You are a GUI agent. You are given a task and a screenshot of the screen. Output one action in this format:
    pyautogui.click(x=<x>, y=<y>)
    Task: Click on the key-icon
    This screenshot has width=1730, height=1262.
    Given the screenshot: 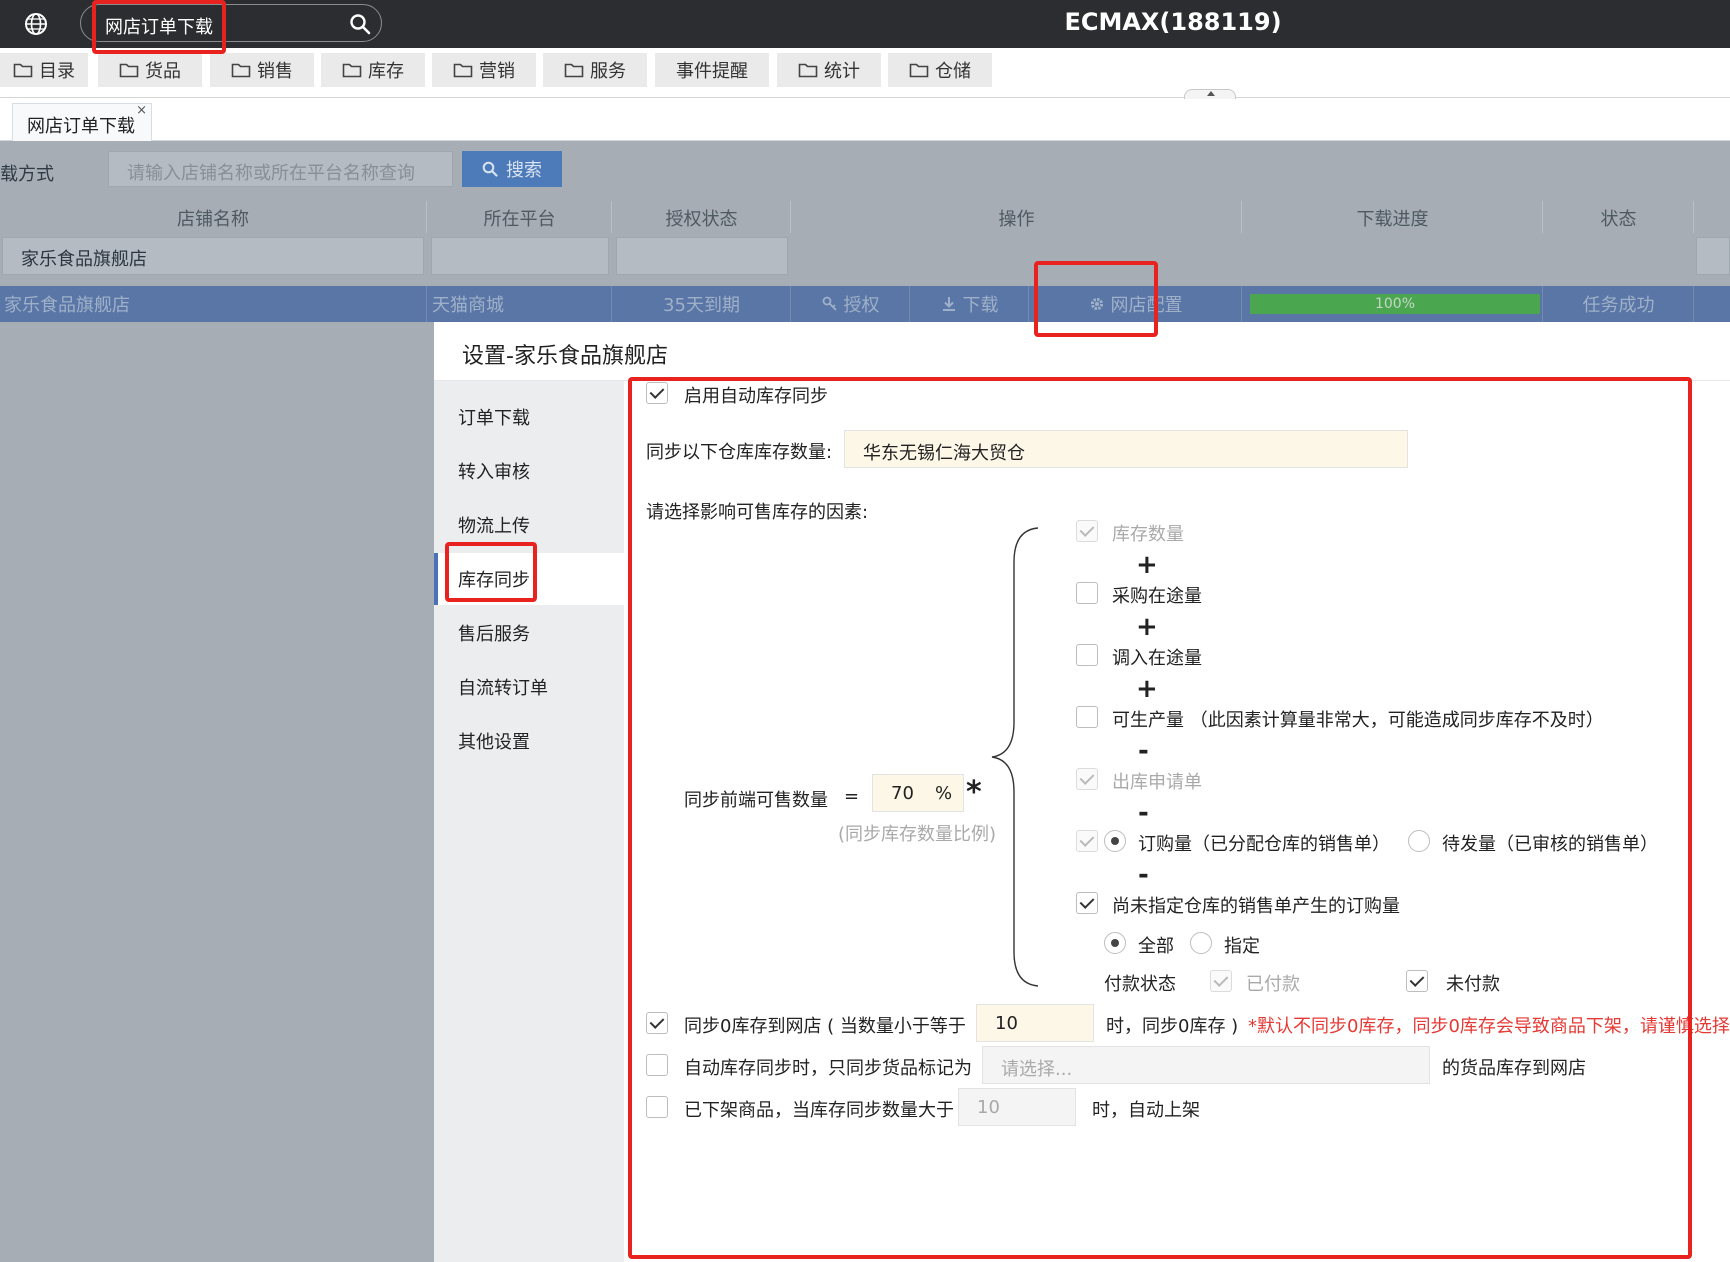 What is the action you would take?
    pyautogui.click(x=829, y=303)
    